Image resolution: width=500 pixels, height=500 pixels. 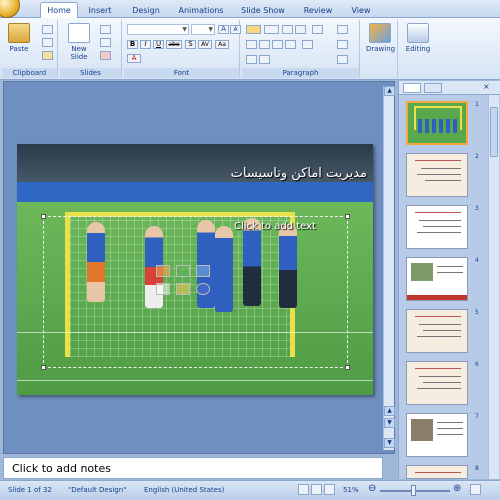 I want to click on insert-media-icon, so click(x=203, y=289).